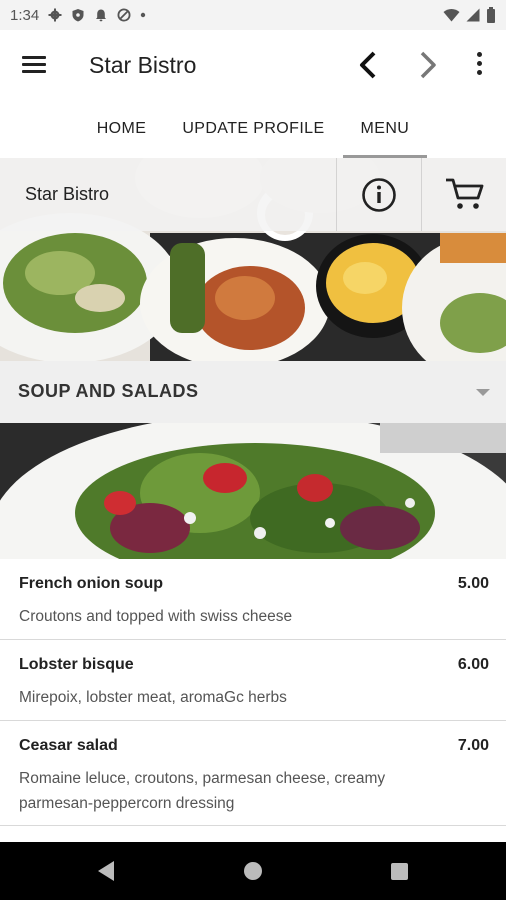 The image size is (506, 900). I want to click on gear-icon, so click(55, 15).